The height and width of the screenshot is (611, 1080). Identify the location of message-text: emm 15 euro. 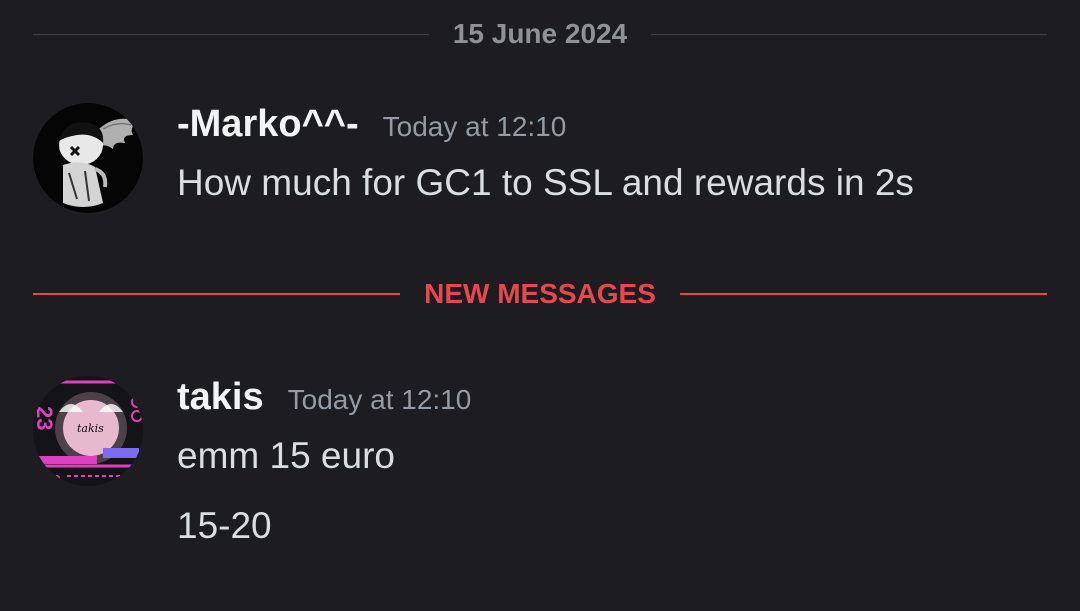
(286, 455).